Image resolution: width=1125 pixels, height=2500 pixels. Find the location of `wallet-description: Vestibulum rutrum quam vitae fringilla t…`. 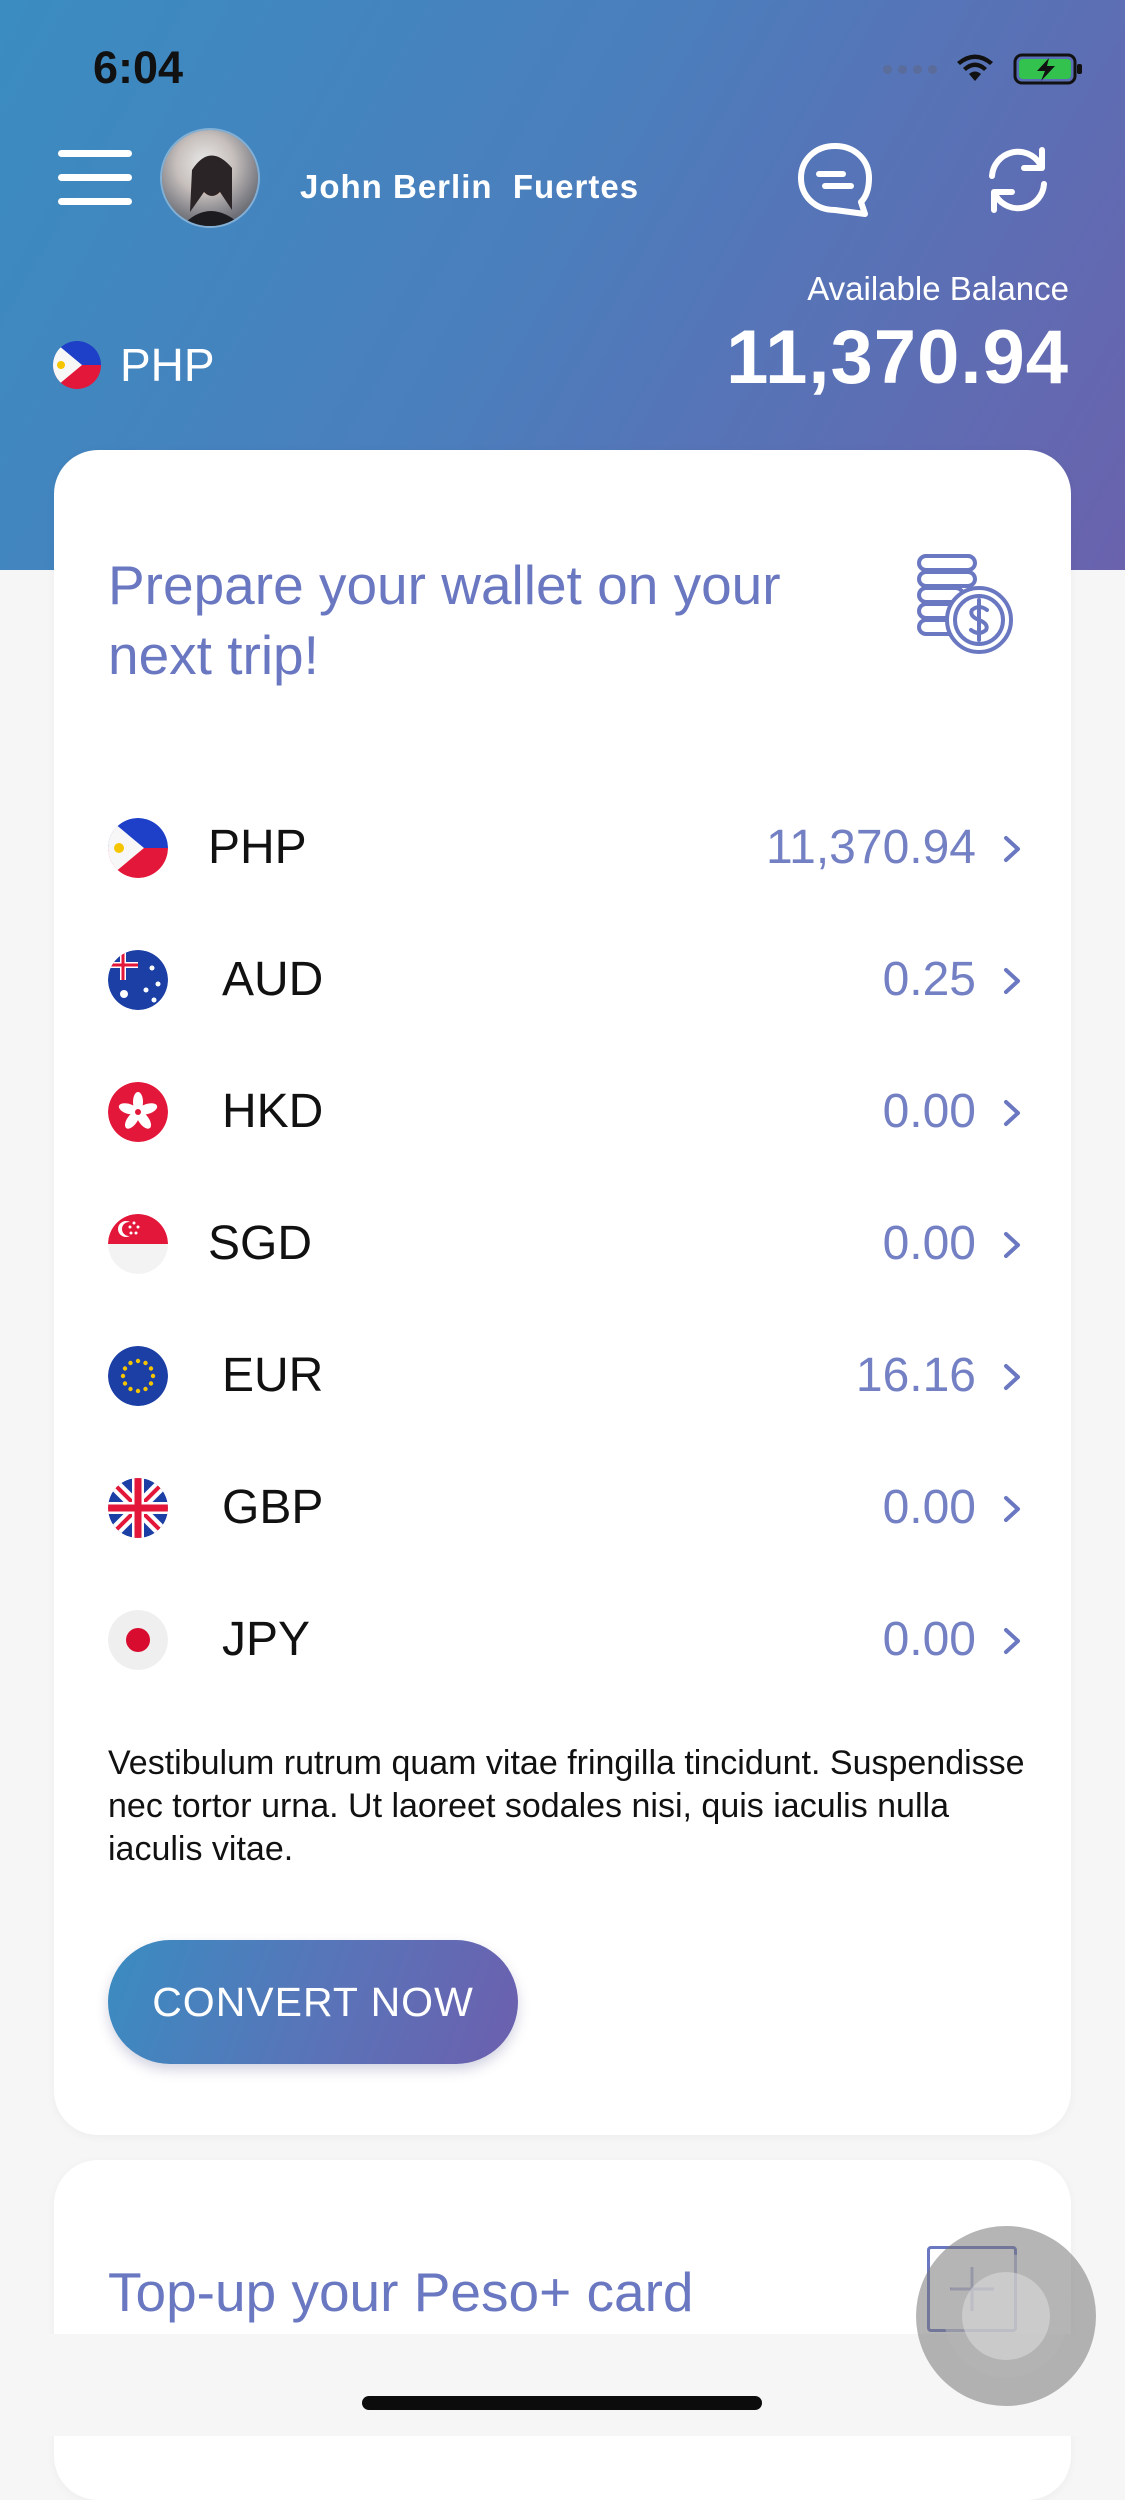

wallet-description: Vestibulum rutrum quam vitae fringilla t… is located at coordinates (566, 1806).